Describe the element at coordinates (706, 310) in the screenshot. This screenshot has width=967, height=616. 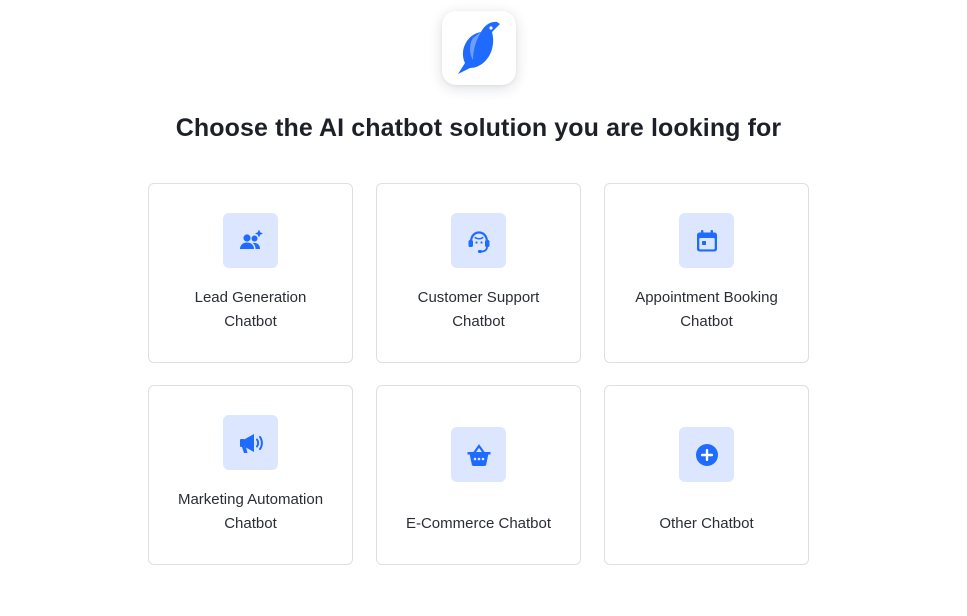
I see `option-label: Appointment Booking Chatbot` at that location.